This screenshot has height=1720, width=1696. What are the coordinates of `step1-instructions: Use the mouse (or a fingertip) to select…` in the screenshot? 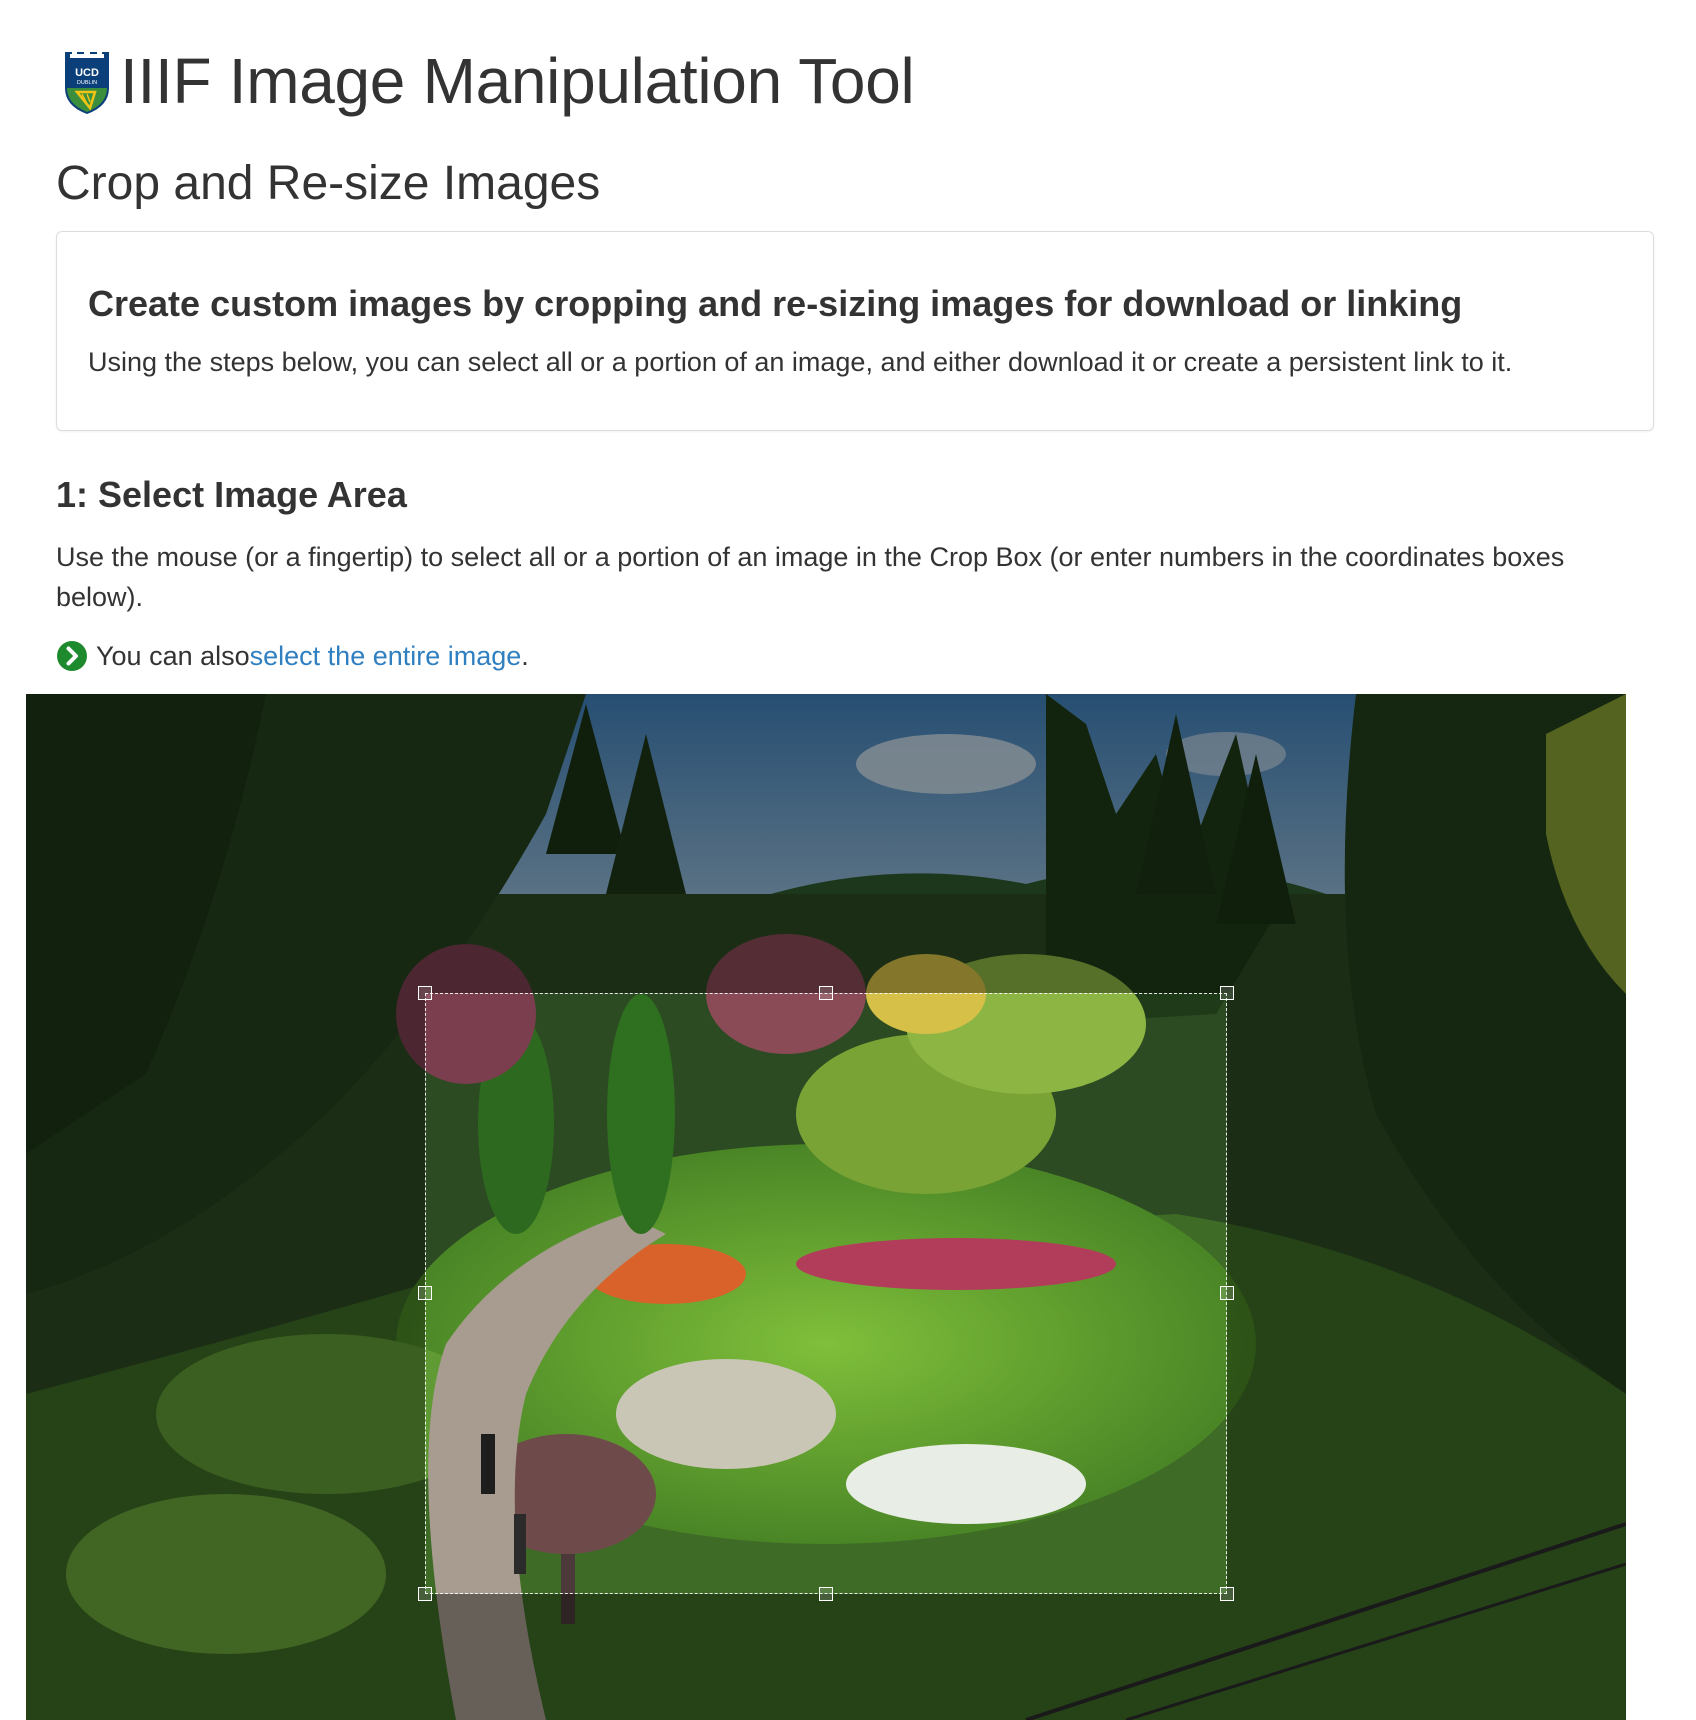 It's located at (810, 577).